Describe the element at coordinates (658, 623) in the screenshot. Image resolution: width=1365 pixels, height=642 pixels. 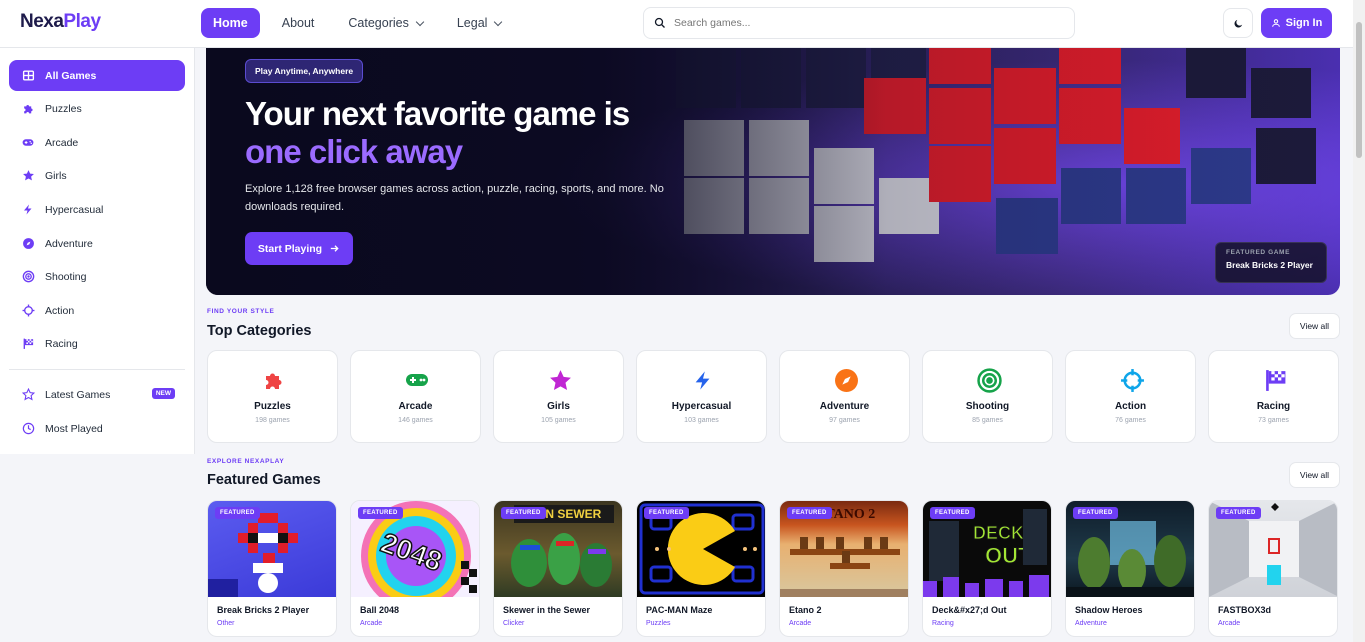
I see `game-category: Puzzles` at that location.